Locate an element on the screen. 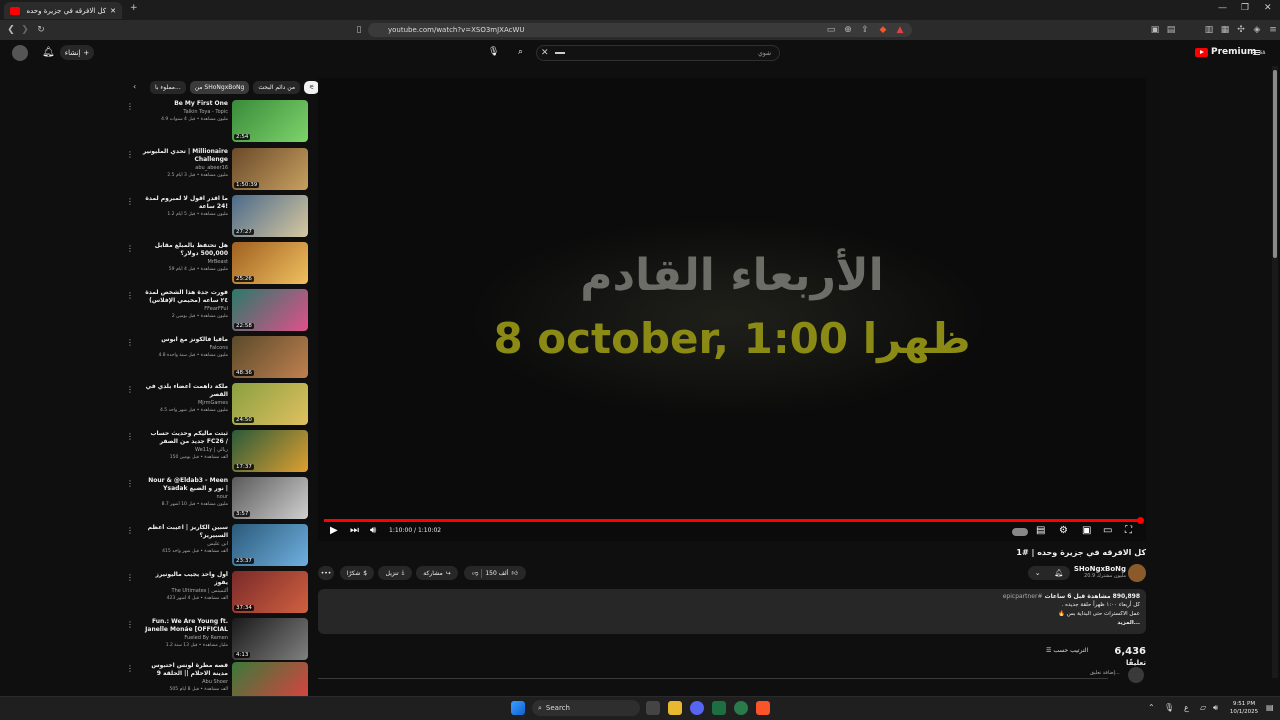 The width and height of the screenshot is (1280, 720). video-thumbnail: 24:50 is located at coordinates (270, 404).